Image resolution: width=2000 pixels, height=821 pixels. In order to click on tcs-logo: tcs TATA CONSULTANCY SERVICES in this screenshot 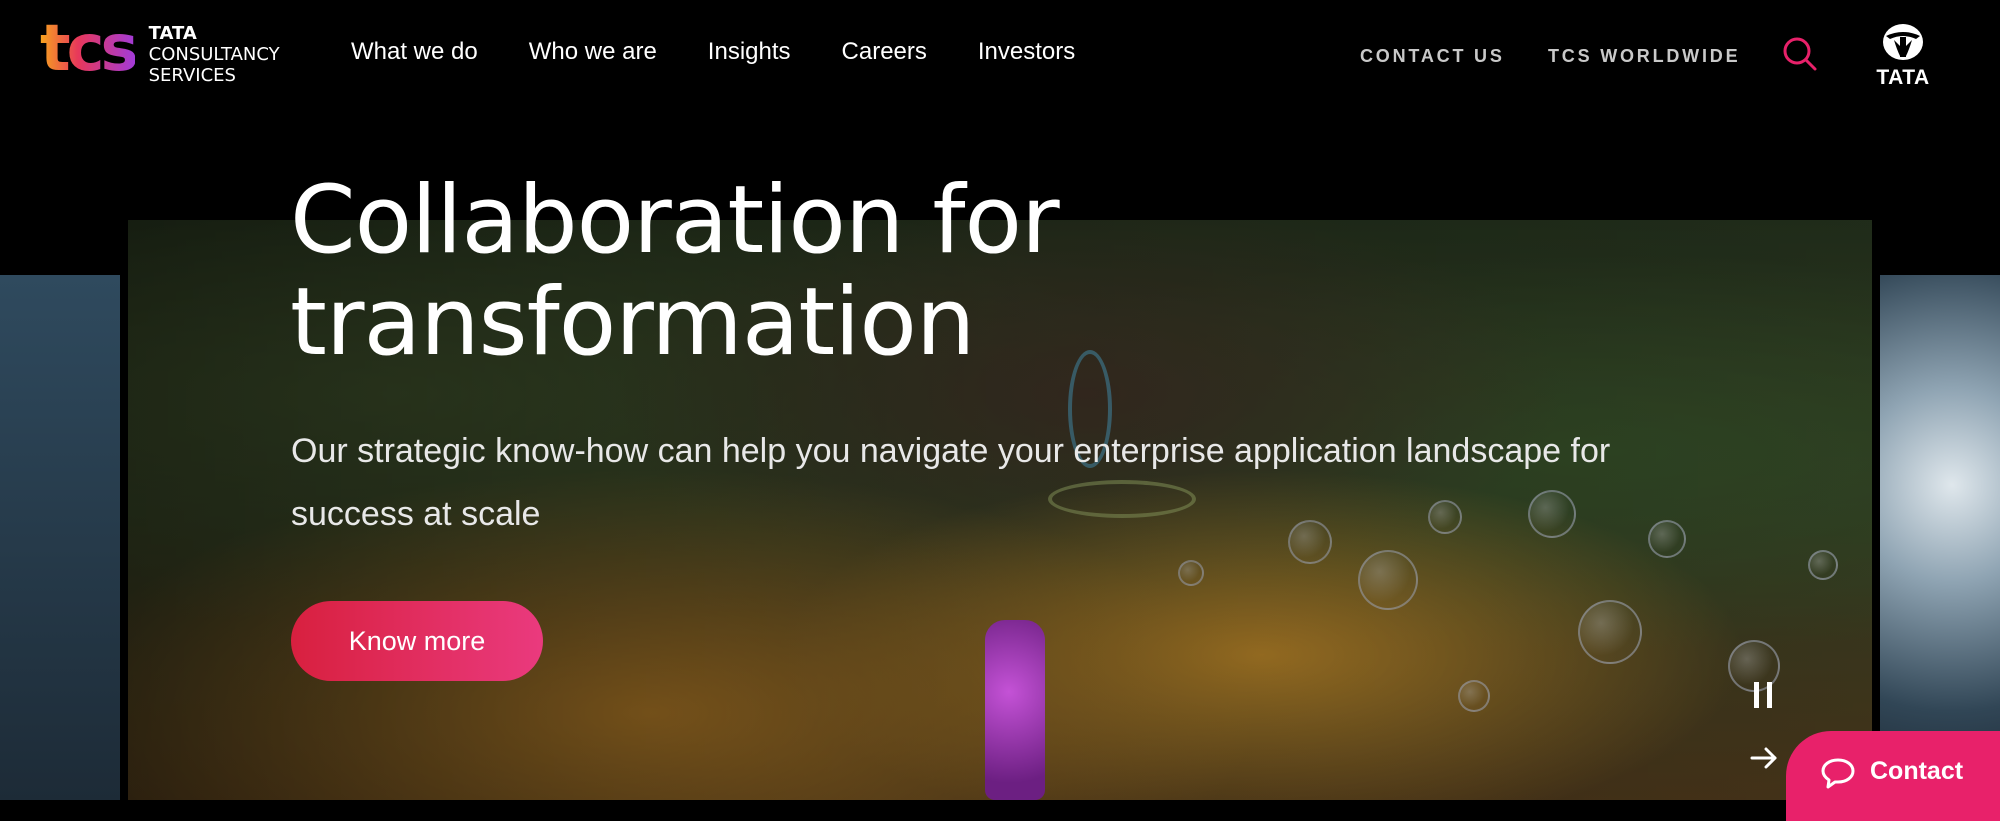, I will do `click(160, 51)`.